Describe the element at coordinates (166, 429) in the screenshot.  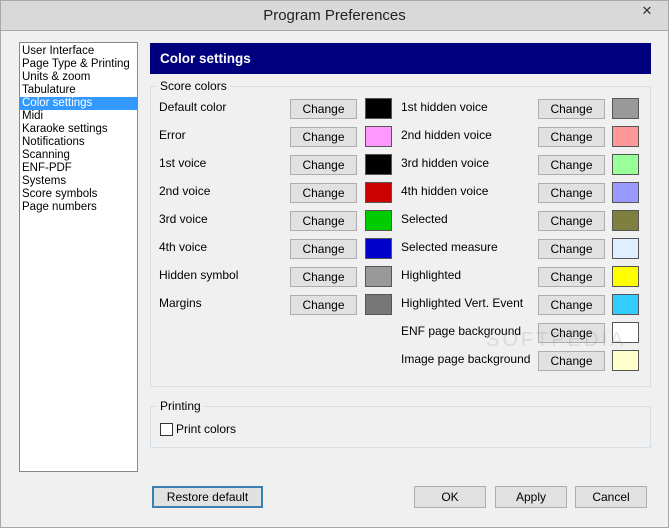
I see `print-colors-checkbox` at that location.